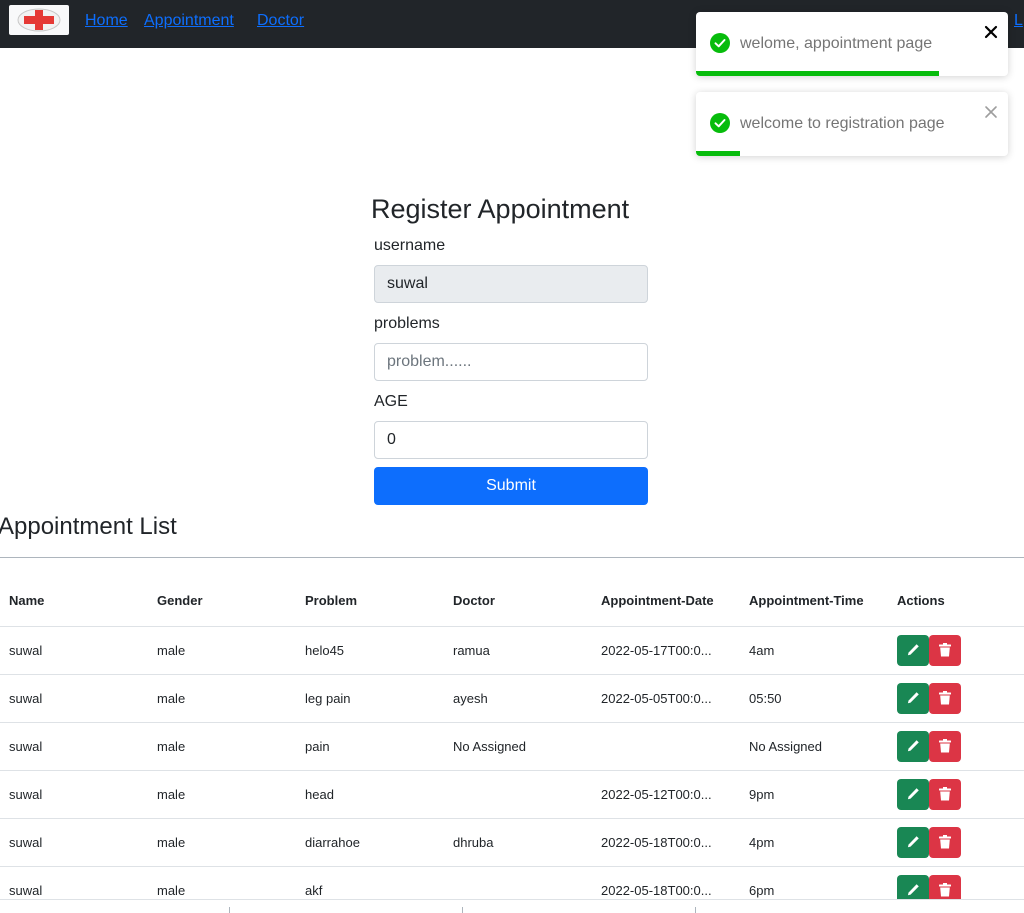 The width and height of the screenshot is (1024, 913). Describe the element at coordinates (518, 746) in the screenshot. I see `cell-doctor: No Assigned` at that location.